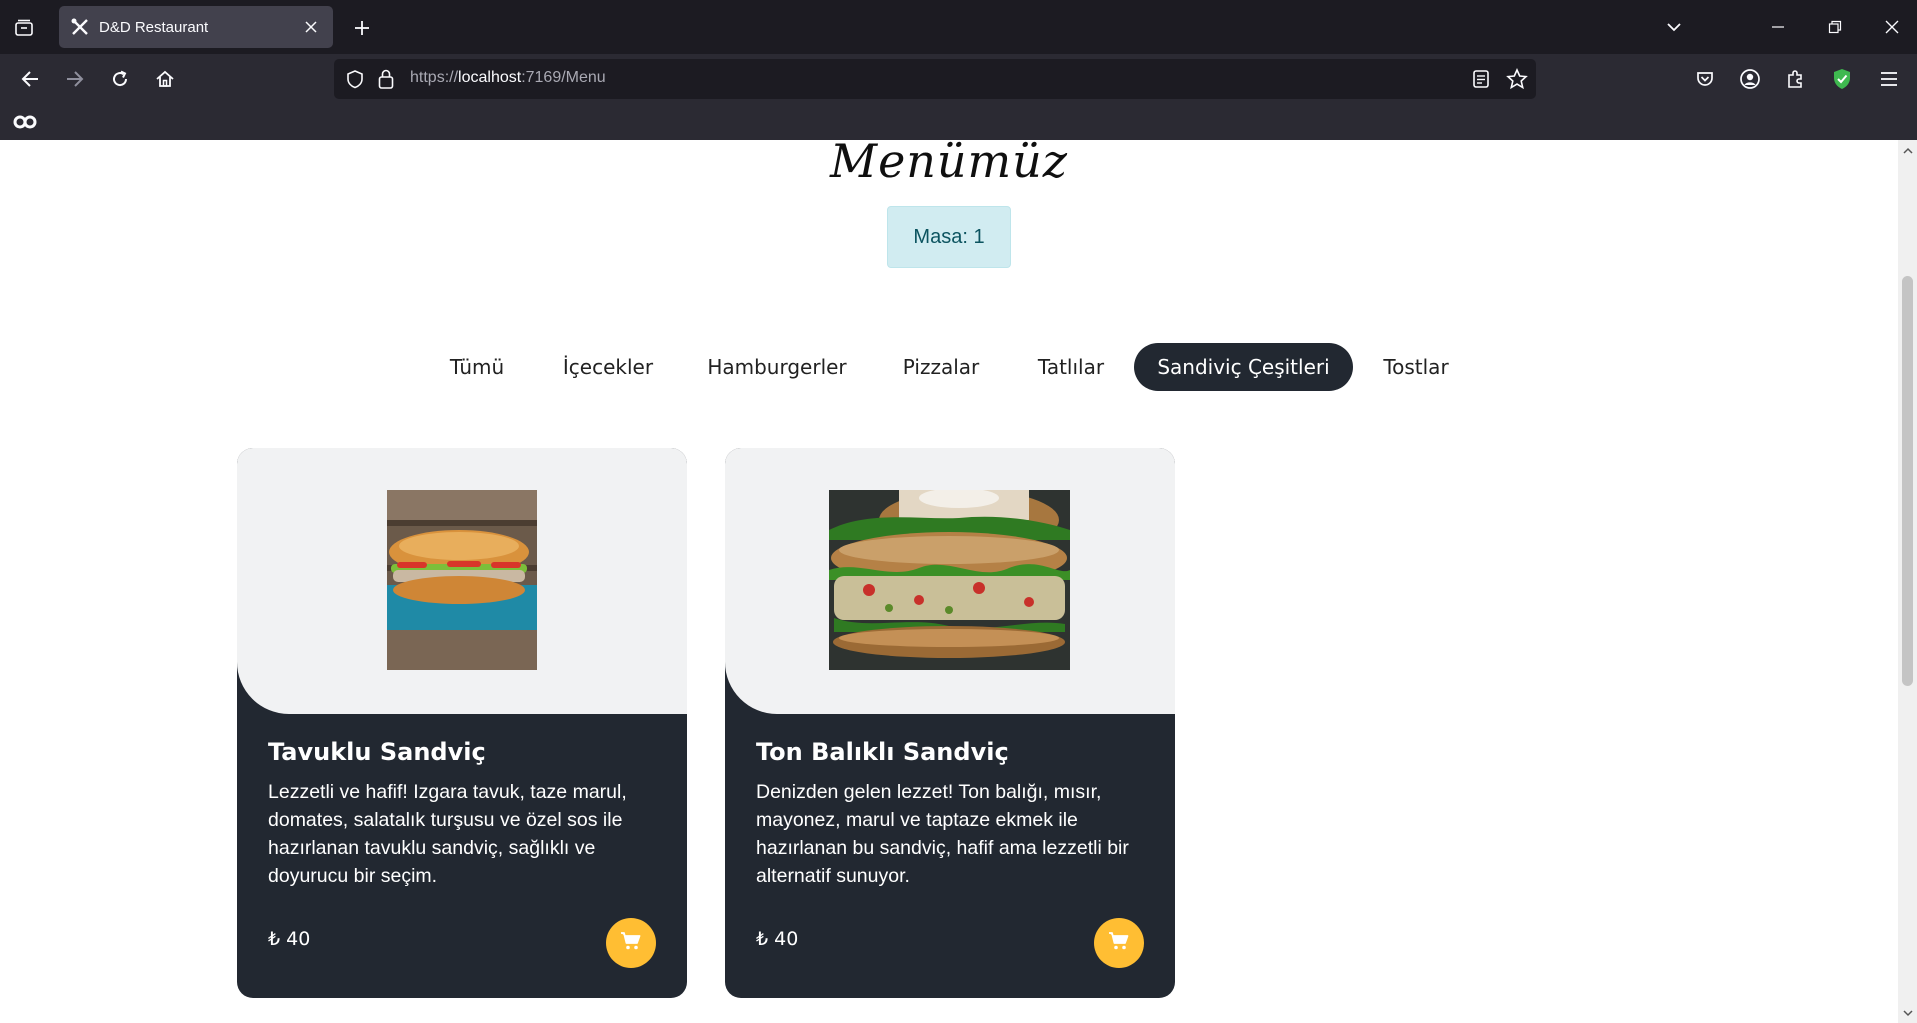 This screenshot has width=1917, height=1023. Describe the element at coordinates (1835, 27) in the screenshot. I see `restore-window-icon` at that location.